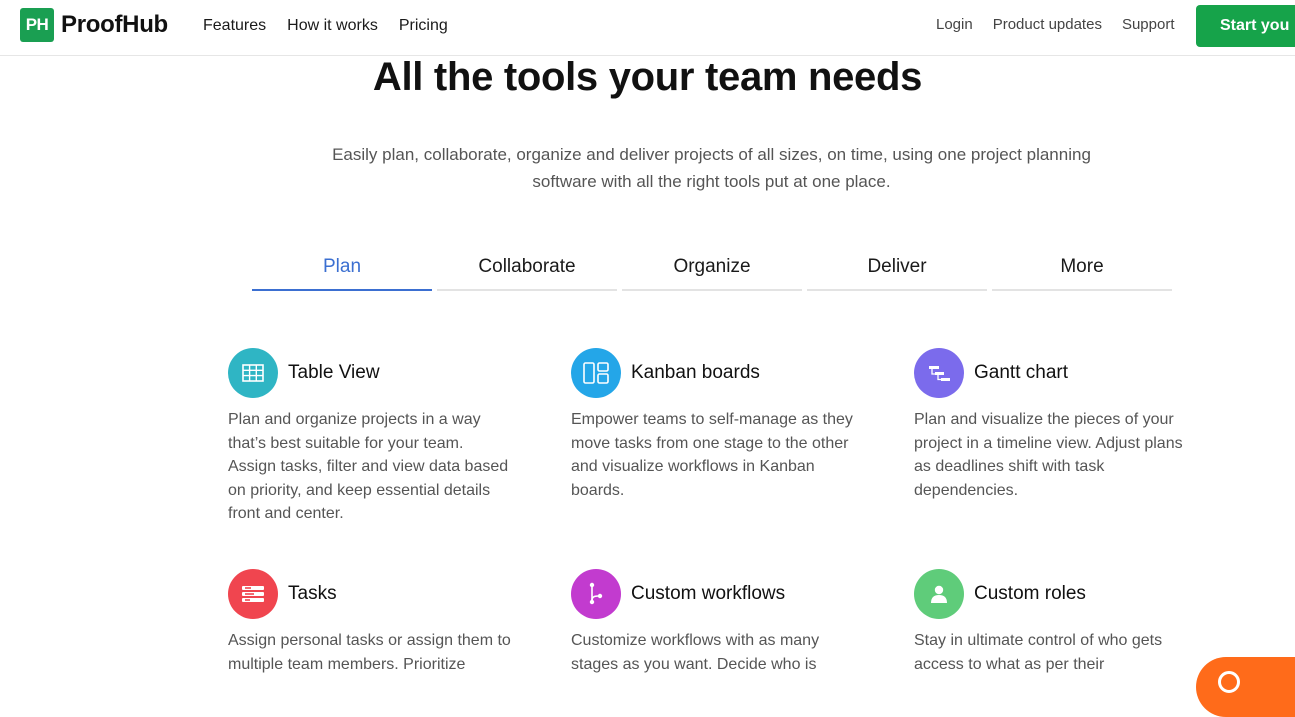 The image size is (1295, 717). What do you see at coordinates (423, 26) in the screenshot?
I see `nav-pricing: Pricing` at bounding box center [423, 26].